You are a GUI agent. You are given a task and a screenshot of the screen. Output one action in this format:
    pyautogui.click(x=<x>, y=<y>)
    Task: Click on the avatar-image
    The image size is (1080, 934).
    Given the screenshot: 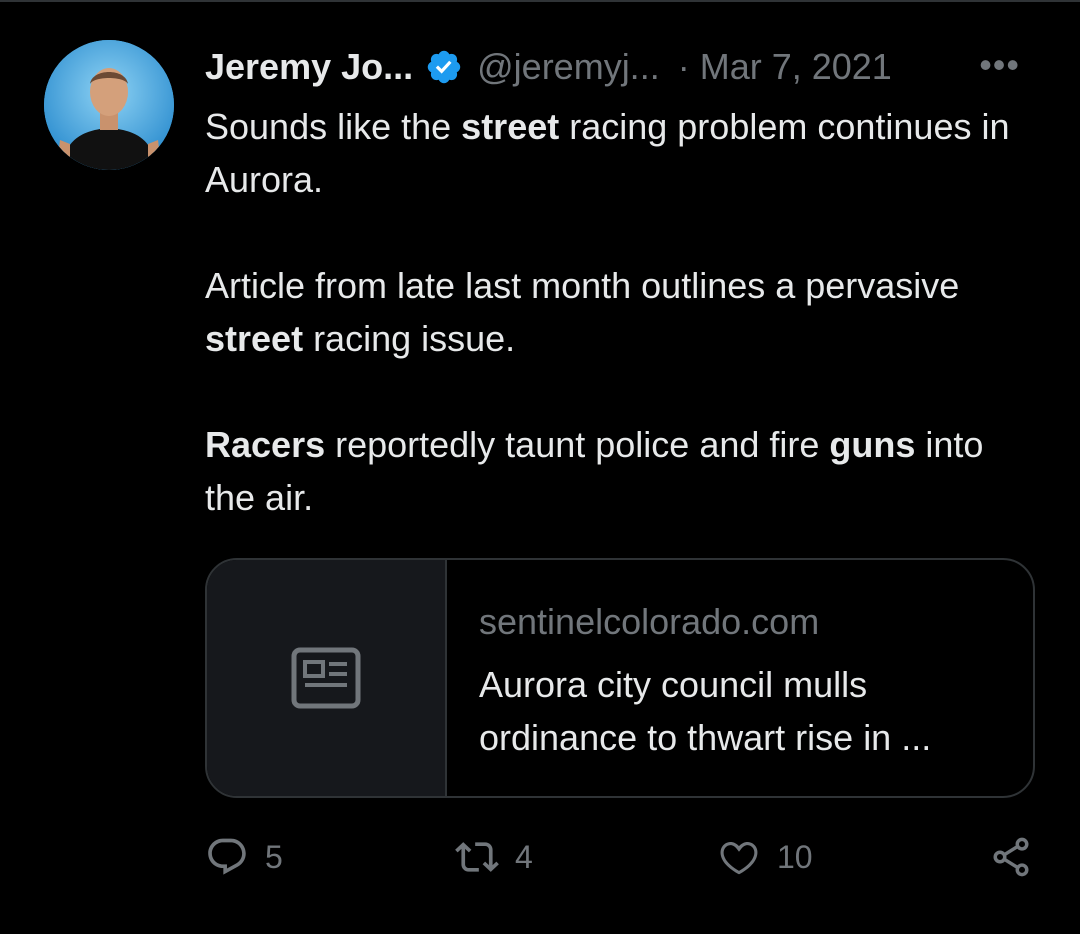 What is the action you would take?
    pyautogui.click(x=109, y=105)
    